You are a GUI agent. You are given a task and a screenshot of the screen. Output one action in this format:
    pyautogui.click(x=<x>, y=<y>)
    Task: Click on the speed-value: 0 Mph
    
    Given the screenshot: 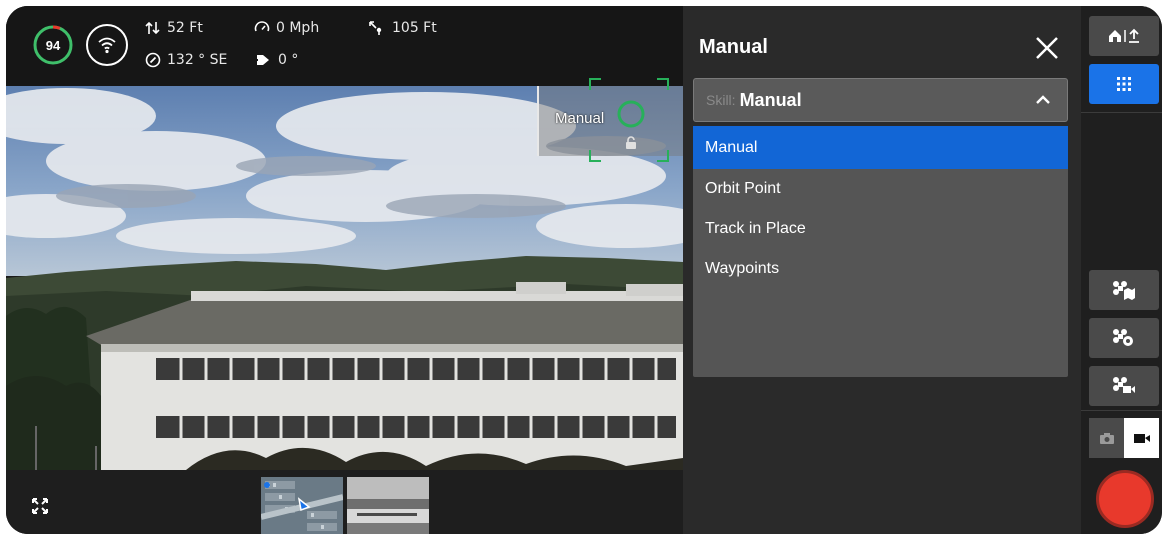 What is the action you would take?
    pyautogui.click(x=298, y=28)
    